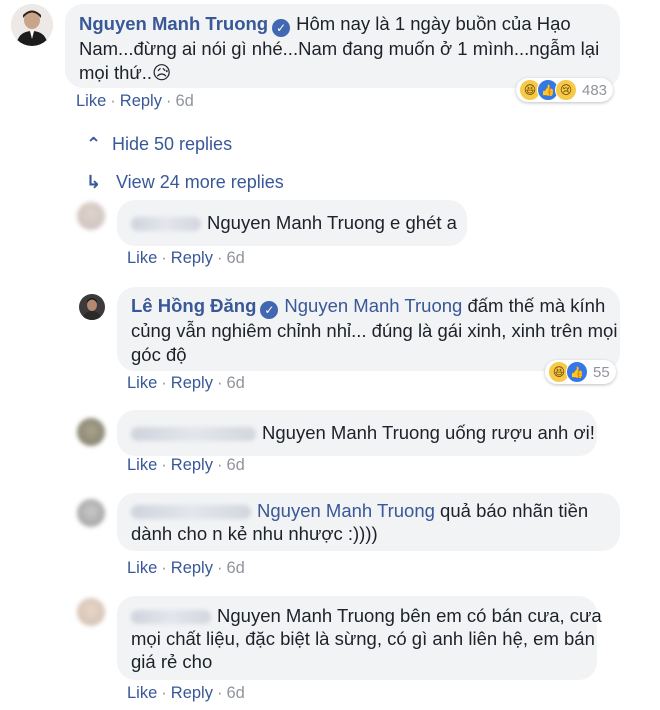  Describe the element at coordinates (498, 615) in the screenshot. I see `reply-text-line1: bên em có bán cưa, cưa` at that location.